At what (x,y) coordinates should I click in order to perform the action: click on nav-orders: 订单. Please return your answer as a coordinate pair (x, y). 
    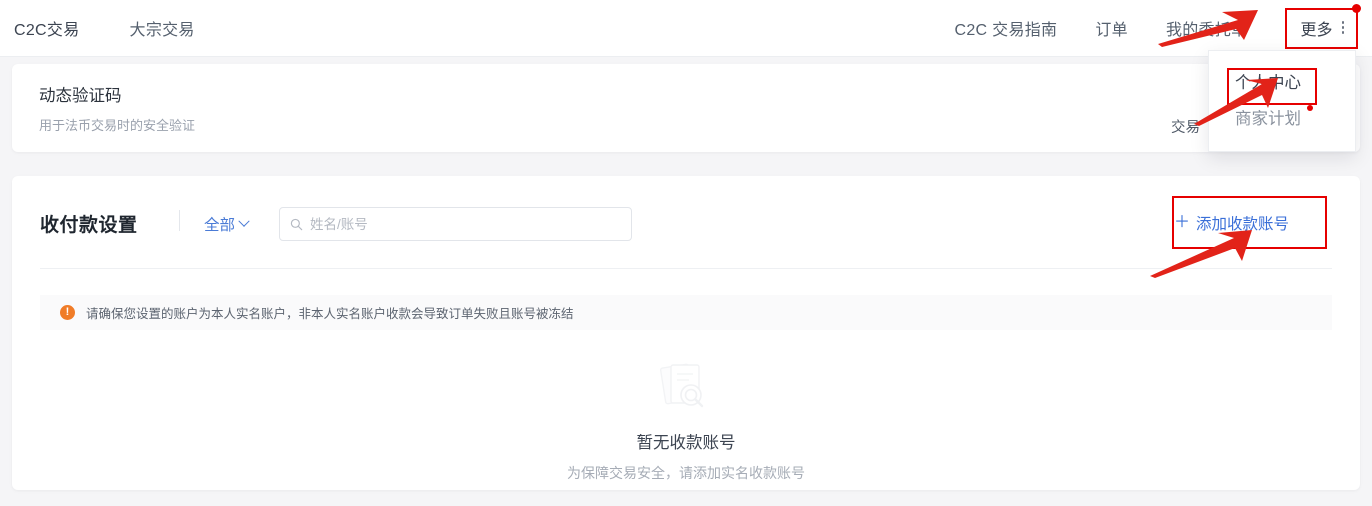
    Looking at the image, I should click on (1111, 28).